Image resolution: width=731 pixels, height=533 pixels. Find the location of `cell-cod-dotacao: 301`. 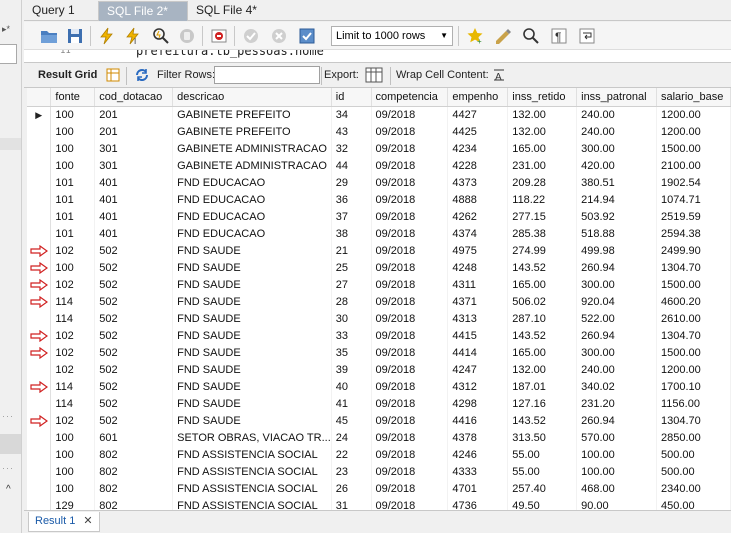

cell-cod-dotacao: 301 is located at coordinates (134, 148).